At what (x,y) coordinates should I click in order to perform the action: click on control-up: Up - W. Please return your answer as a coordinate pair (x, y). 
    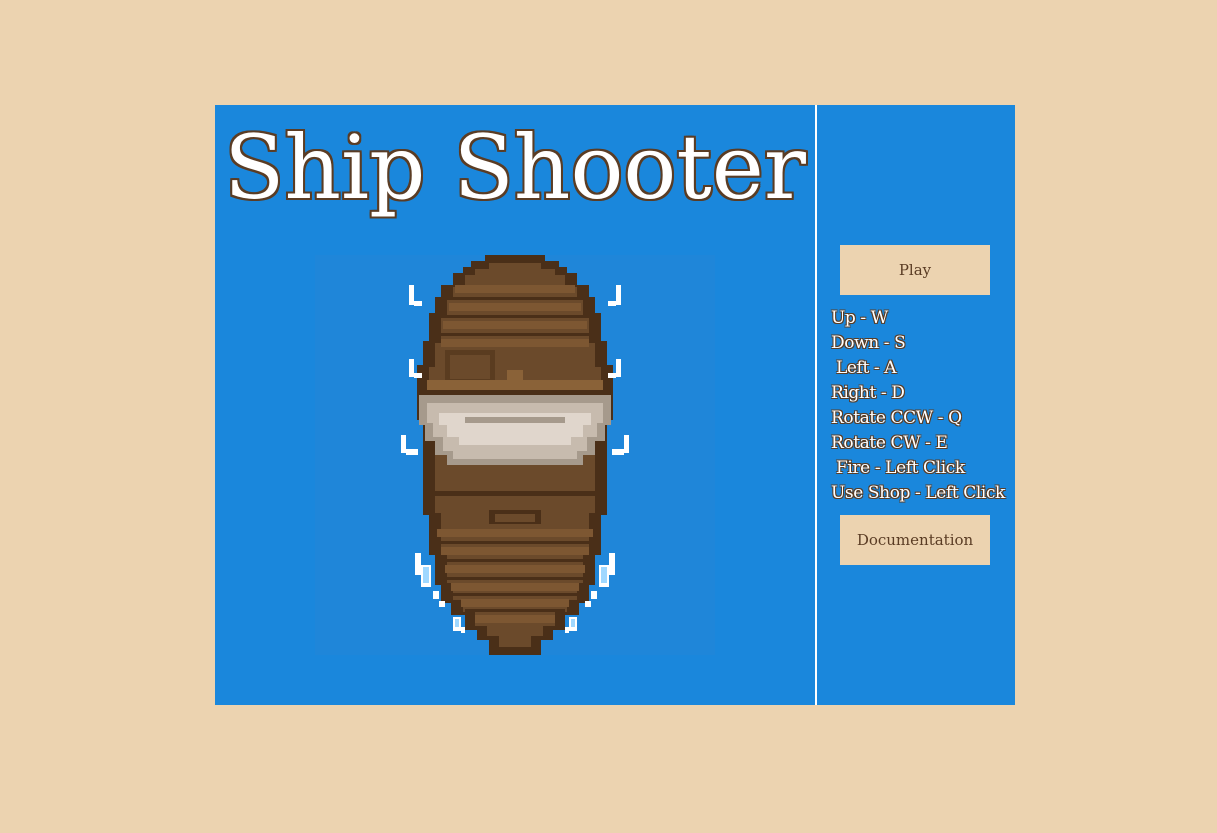
    Looking at the image, I should click on (859, 318).